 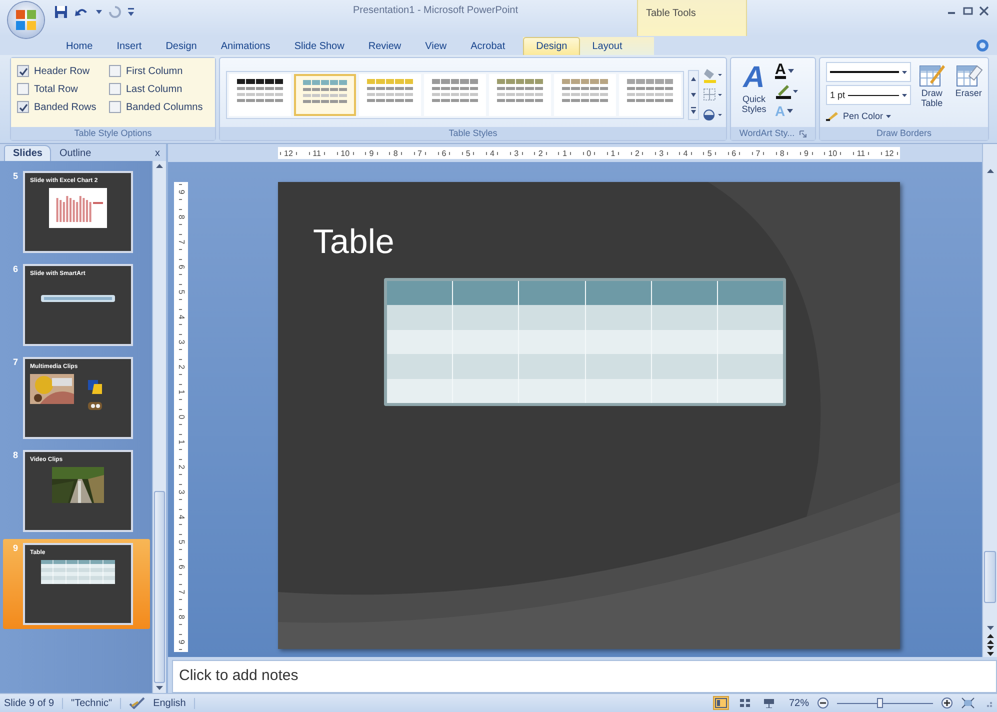 I want to click on office-button, so click(x=26, y=20).